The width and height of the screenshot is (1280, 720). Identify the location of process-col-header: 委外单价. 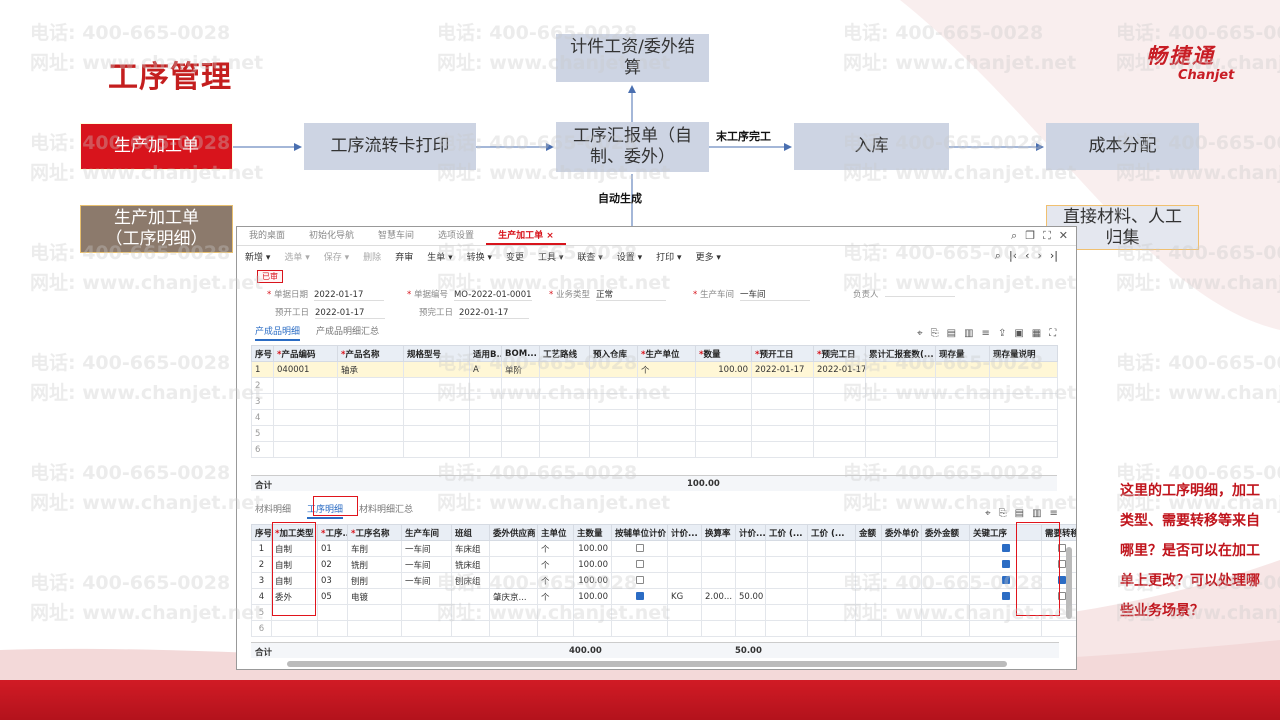
(901, 532).